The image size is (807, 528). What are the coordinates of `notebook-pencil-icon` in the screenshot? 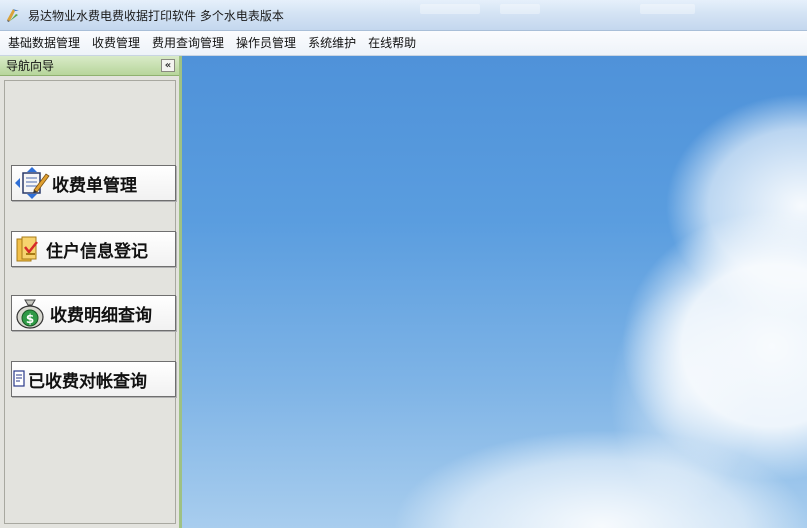 It's located at (32, 183).